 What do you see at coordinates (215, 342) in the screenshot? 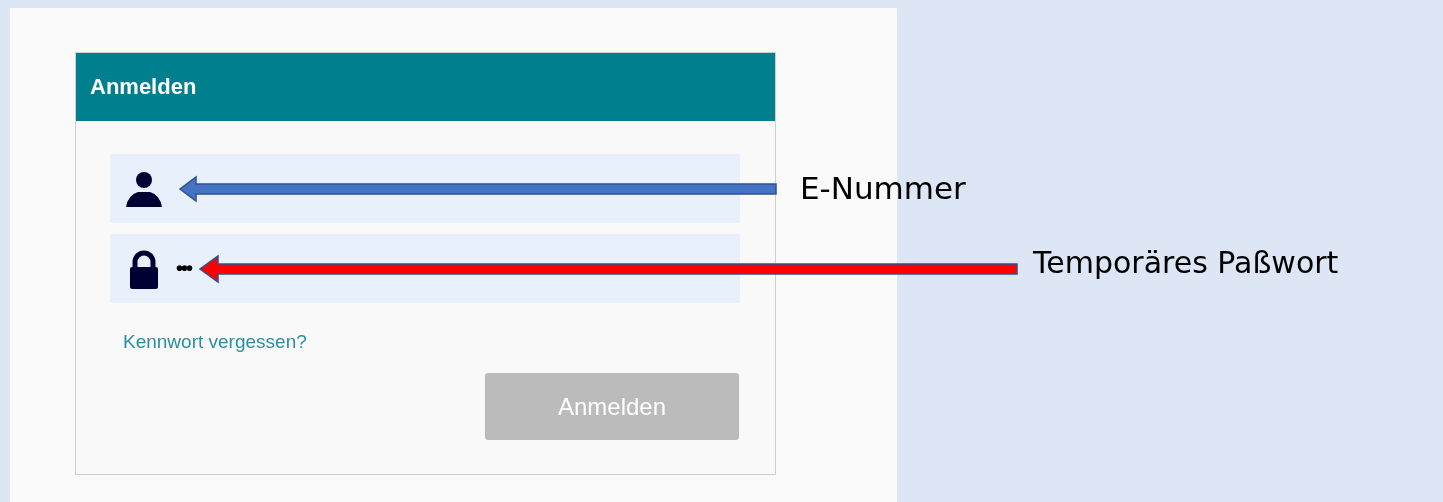
I see `forgot-password-link: Kennwort vergessen?` at bounding box center [215, 342].